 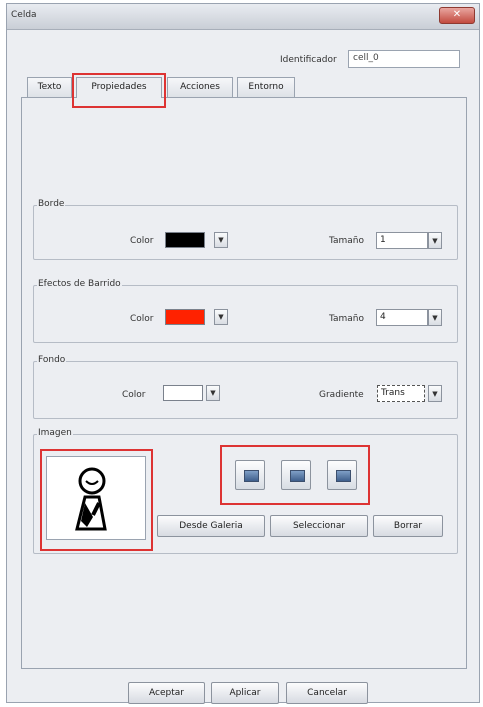 I want to click on background-color-swatch, so click(x=183, y=393).